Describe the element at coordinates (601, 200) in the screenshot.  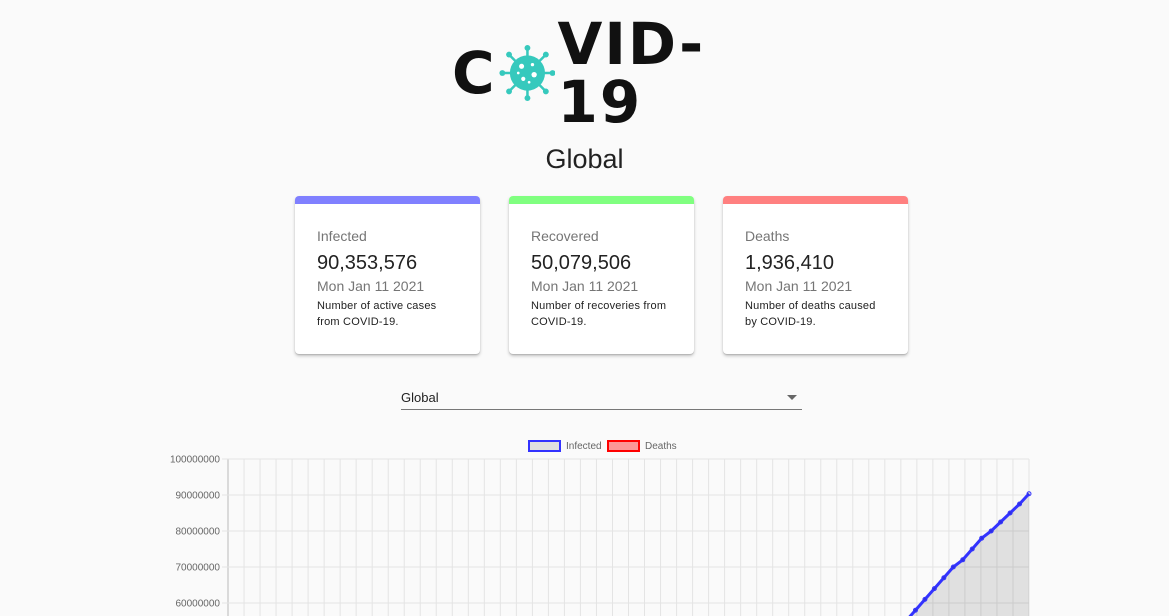
I see `recovered-color-bar` at that location.